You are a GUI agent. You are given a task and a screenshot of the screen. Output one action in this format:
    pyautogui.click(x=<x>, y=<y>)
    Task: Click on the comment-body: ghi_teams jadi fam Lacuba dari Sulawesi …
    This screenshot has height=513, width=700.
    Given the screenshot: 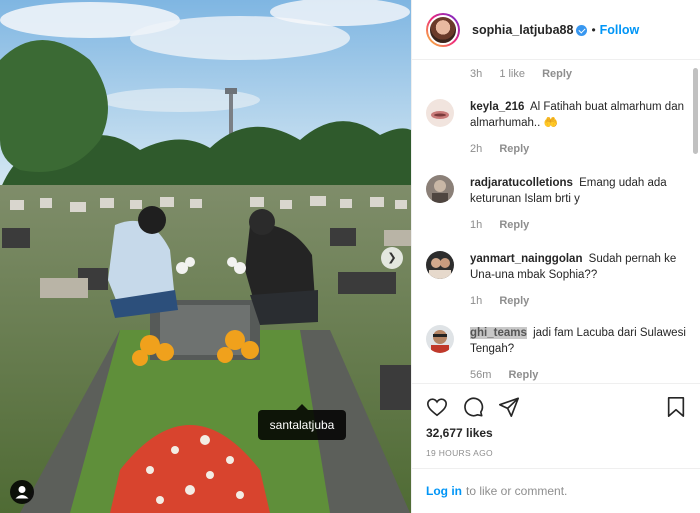 What is the action you would take?
    pyautogui.click(x=579, y=341)
    